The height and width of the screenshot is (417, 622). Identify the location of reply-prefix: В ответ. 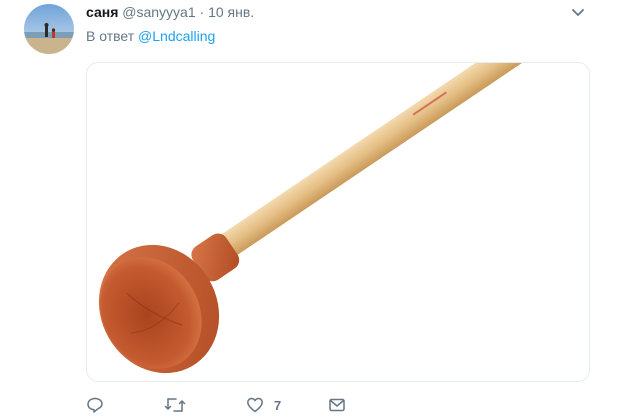
(110, 36).